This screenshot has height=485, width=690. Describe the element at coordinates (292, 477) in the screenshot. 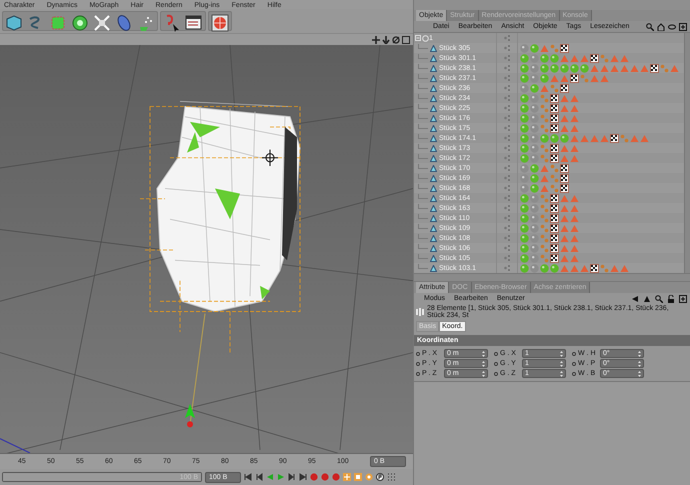

I see `next-key-icon` at that location.